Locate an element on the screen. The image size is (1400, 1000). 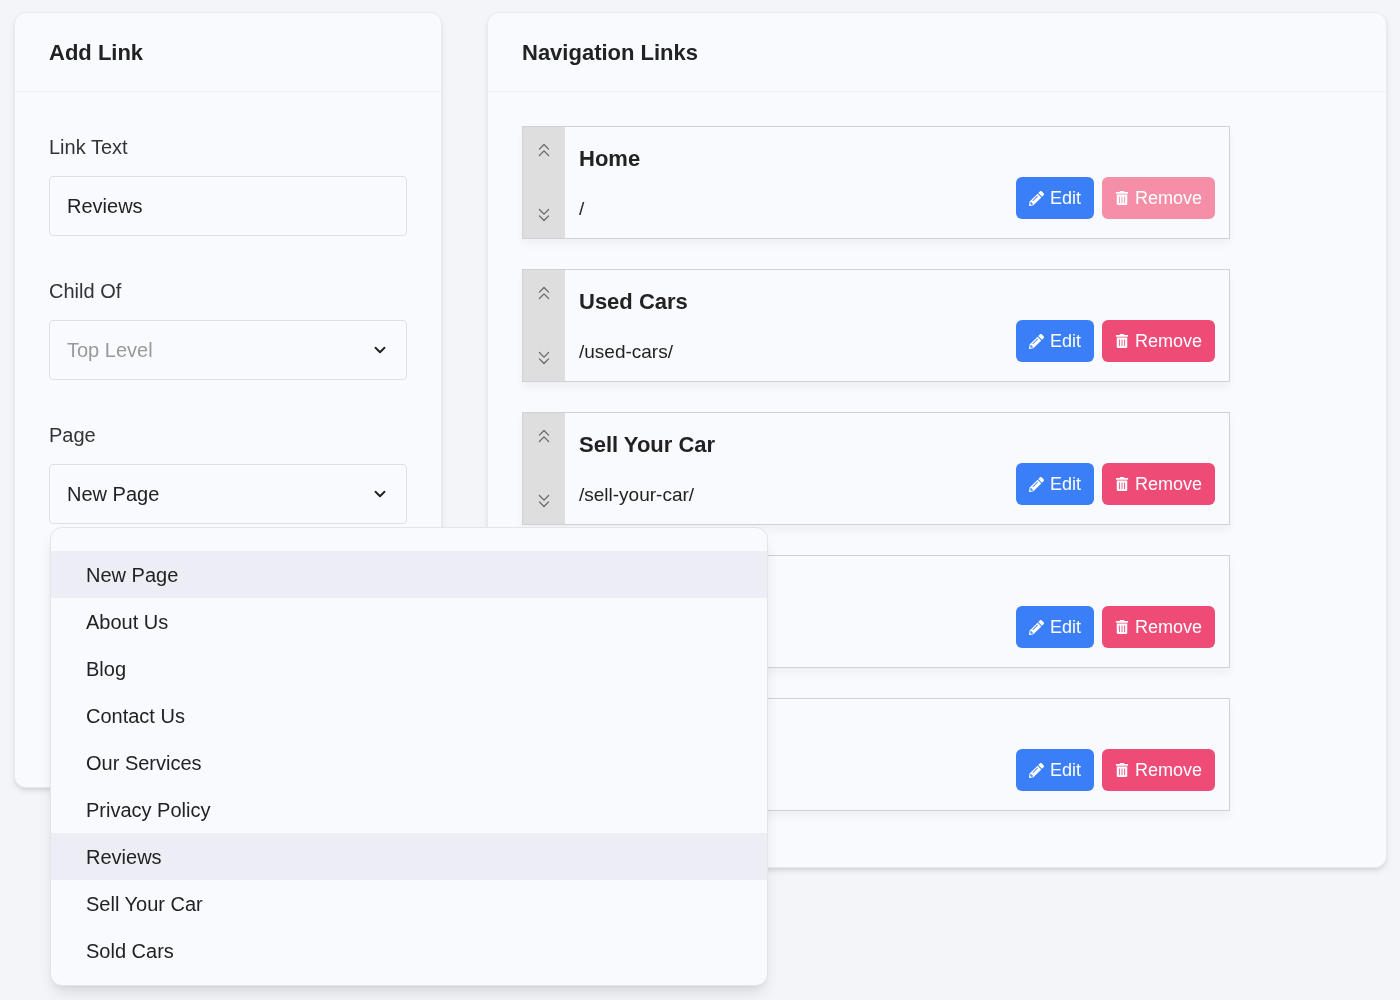
card-title: Add Link is located at coordinates (96, 52).